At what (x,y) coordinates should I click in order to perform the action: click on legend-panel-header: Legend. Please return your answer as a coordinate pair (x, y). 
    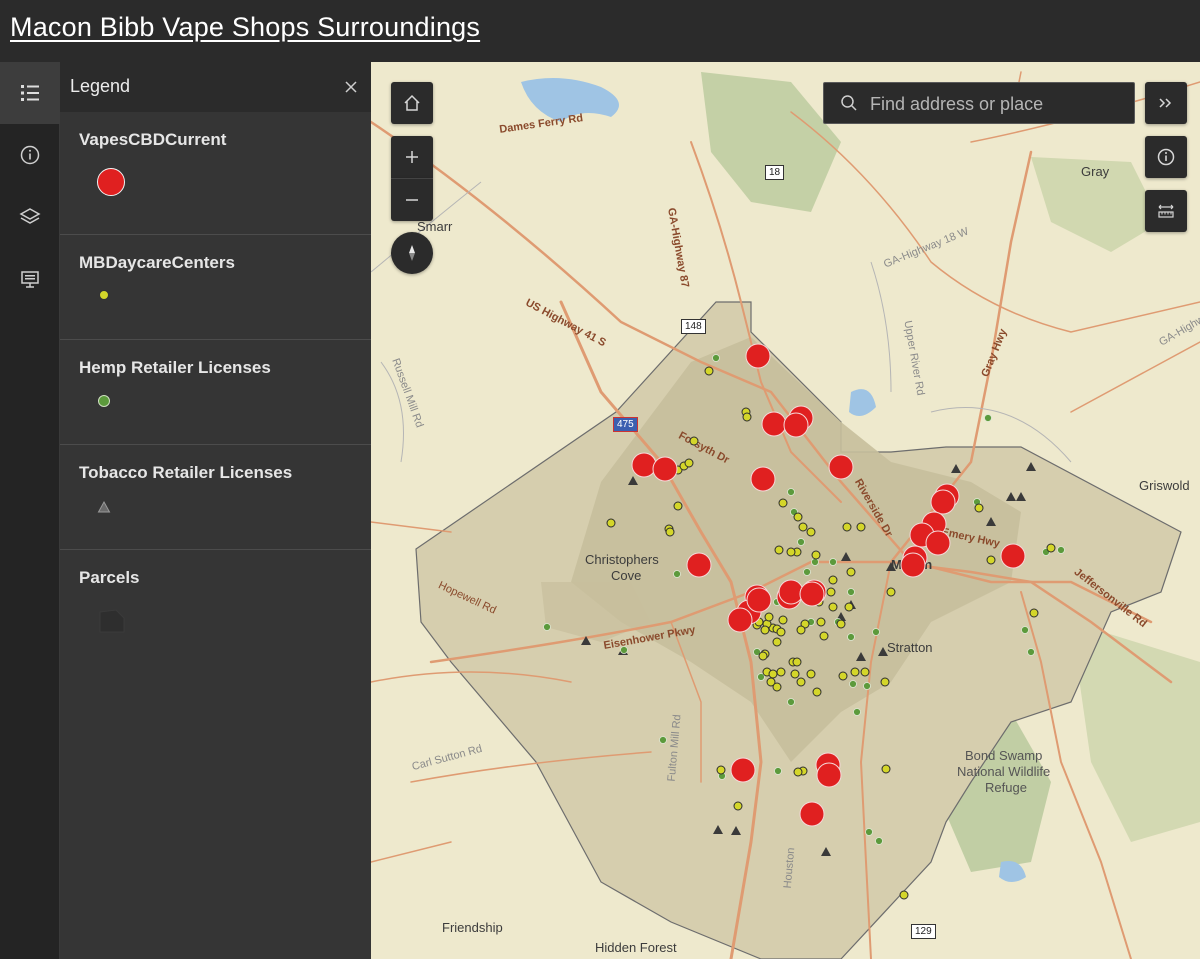
    Looking at the image, I should click on (215, 87).